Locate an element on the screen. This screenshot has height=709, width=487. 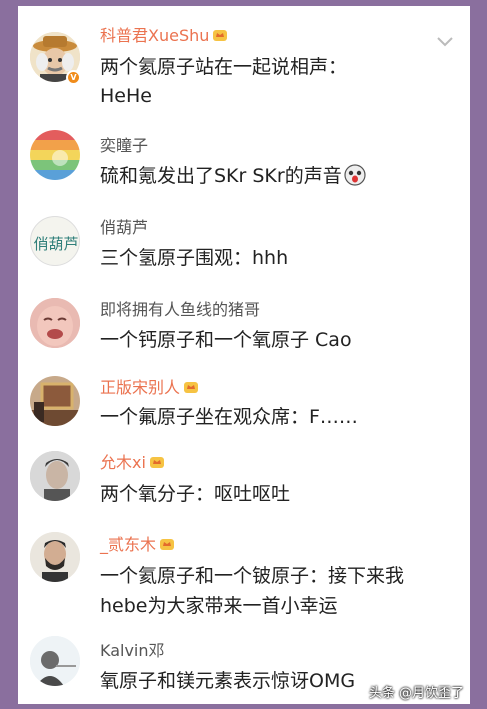
comment-author: 科普君XueShu is located at coordinates (164, 34).